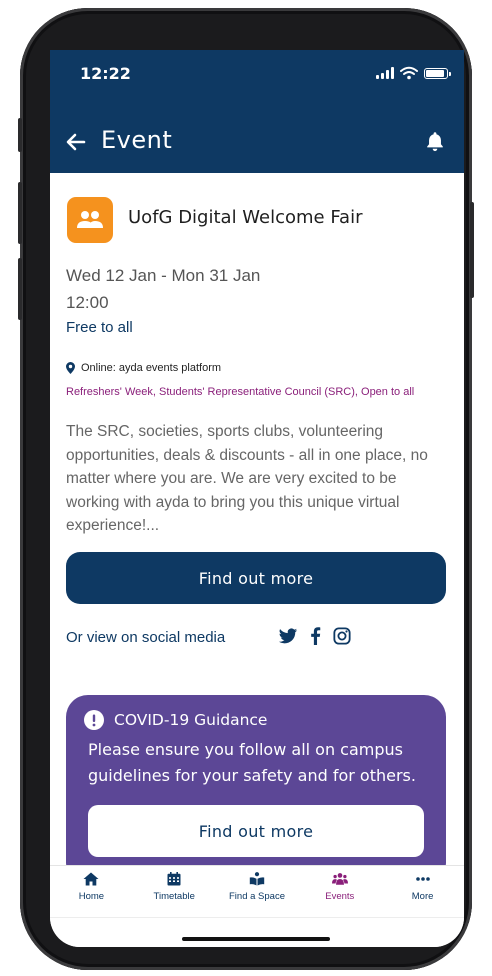 This screenshot has width=492, height=976. I want to click on tab-more: More, so click(422, 892).